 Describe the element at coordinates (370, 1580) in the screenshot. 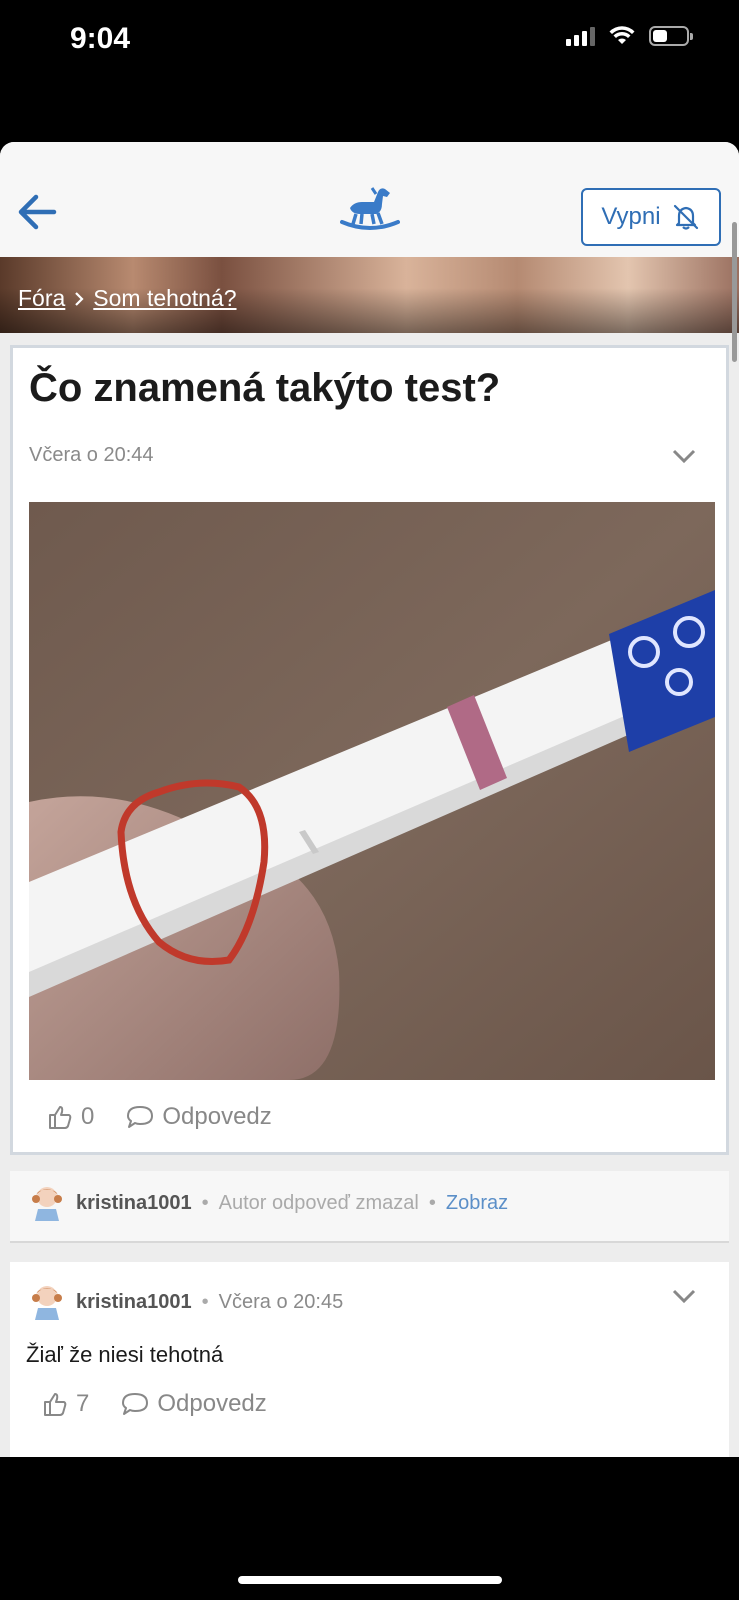

I see `home-indicator` at that location.